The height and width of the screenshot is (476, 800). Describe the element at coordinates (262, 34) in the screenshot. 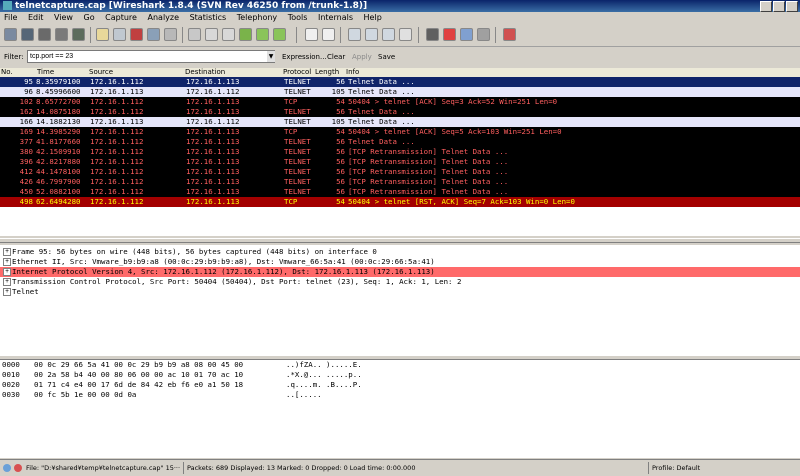

I see `go-first-icon` at that location.